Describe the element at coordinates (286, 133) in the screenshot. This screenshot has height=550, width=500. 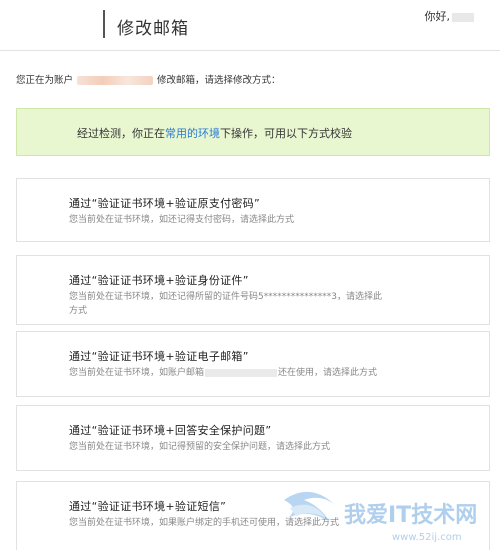
I see `notice-after: 下操作，可用以下方式校验` at that location.